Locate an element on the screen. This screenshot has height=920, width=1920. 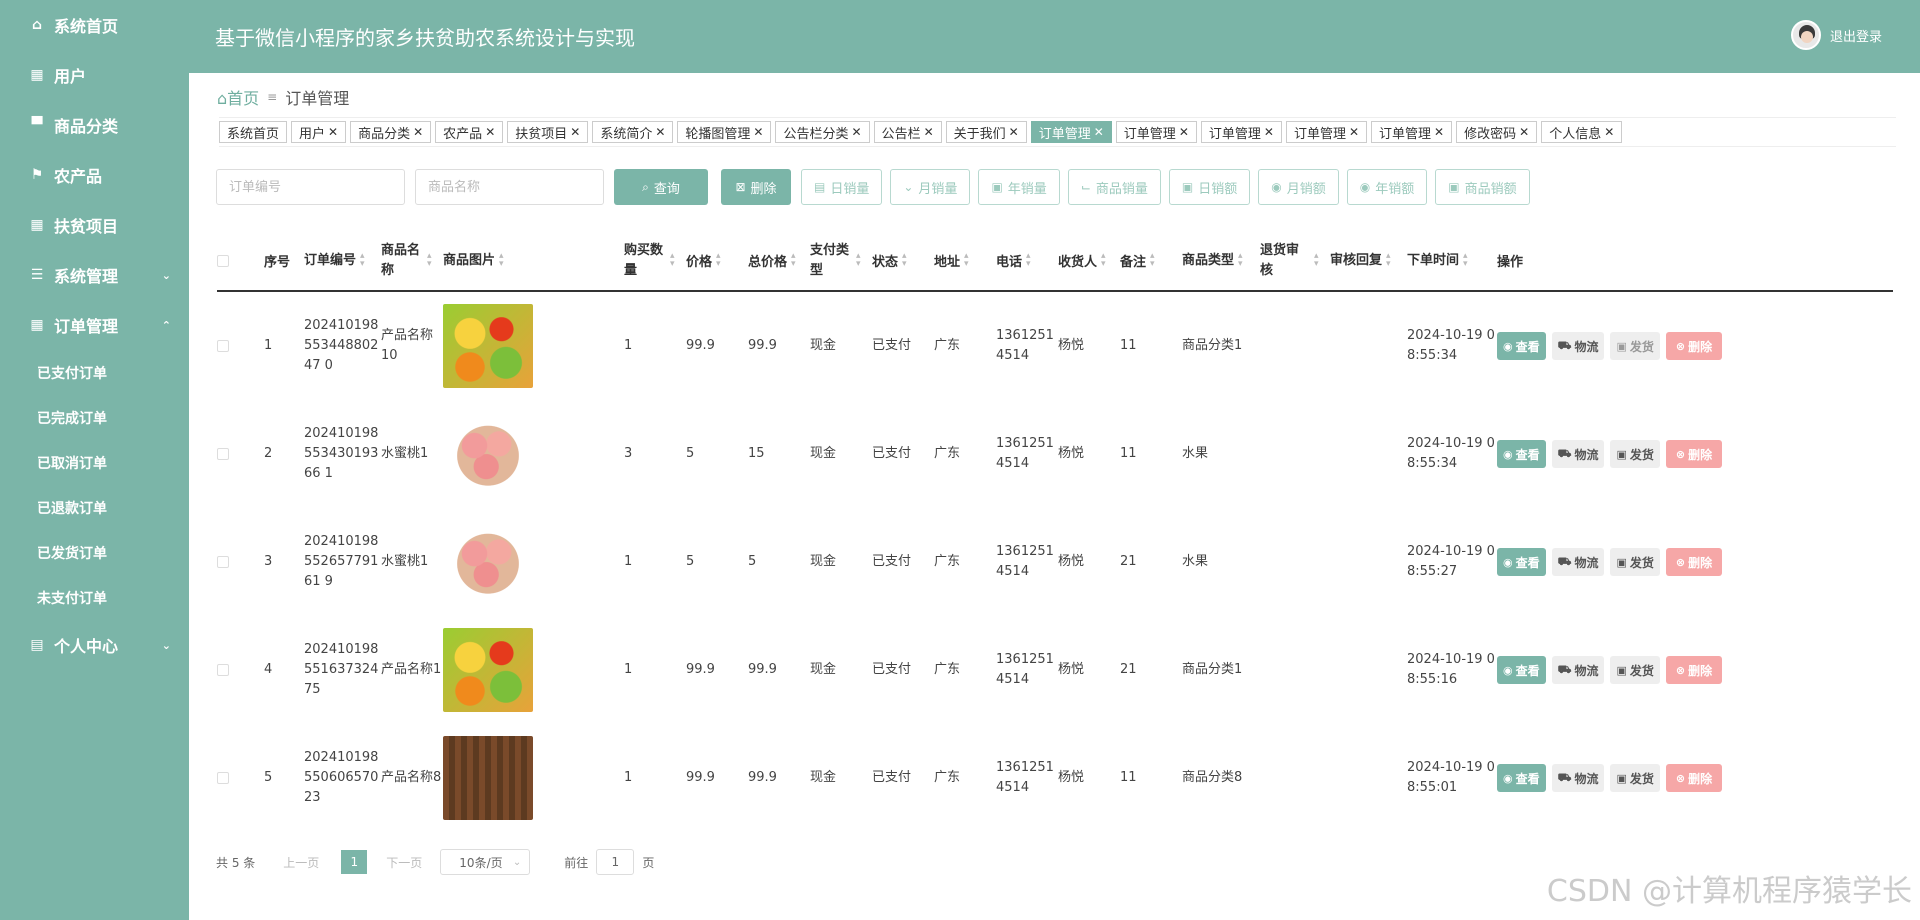
tag-4: 扶贫项目 ✕ is located at coordinates (548, 132).